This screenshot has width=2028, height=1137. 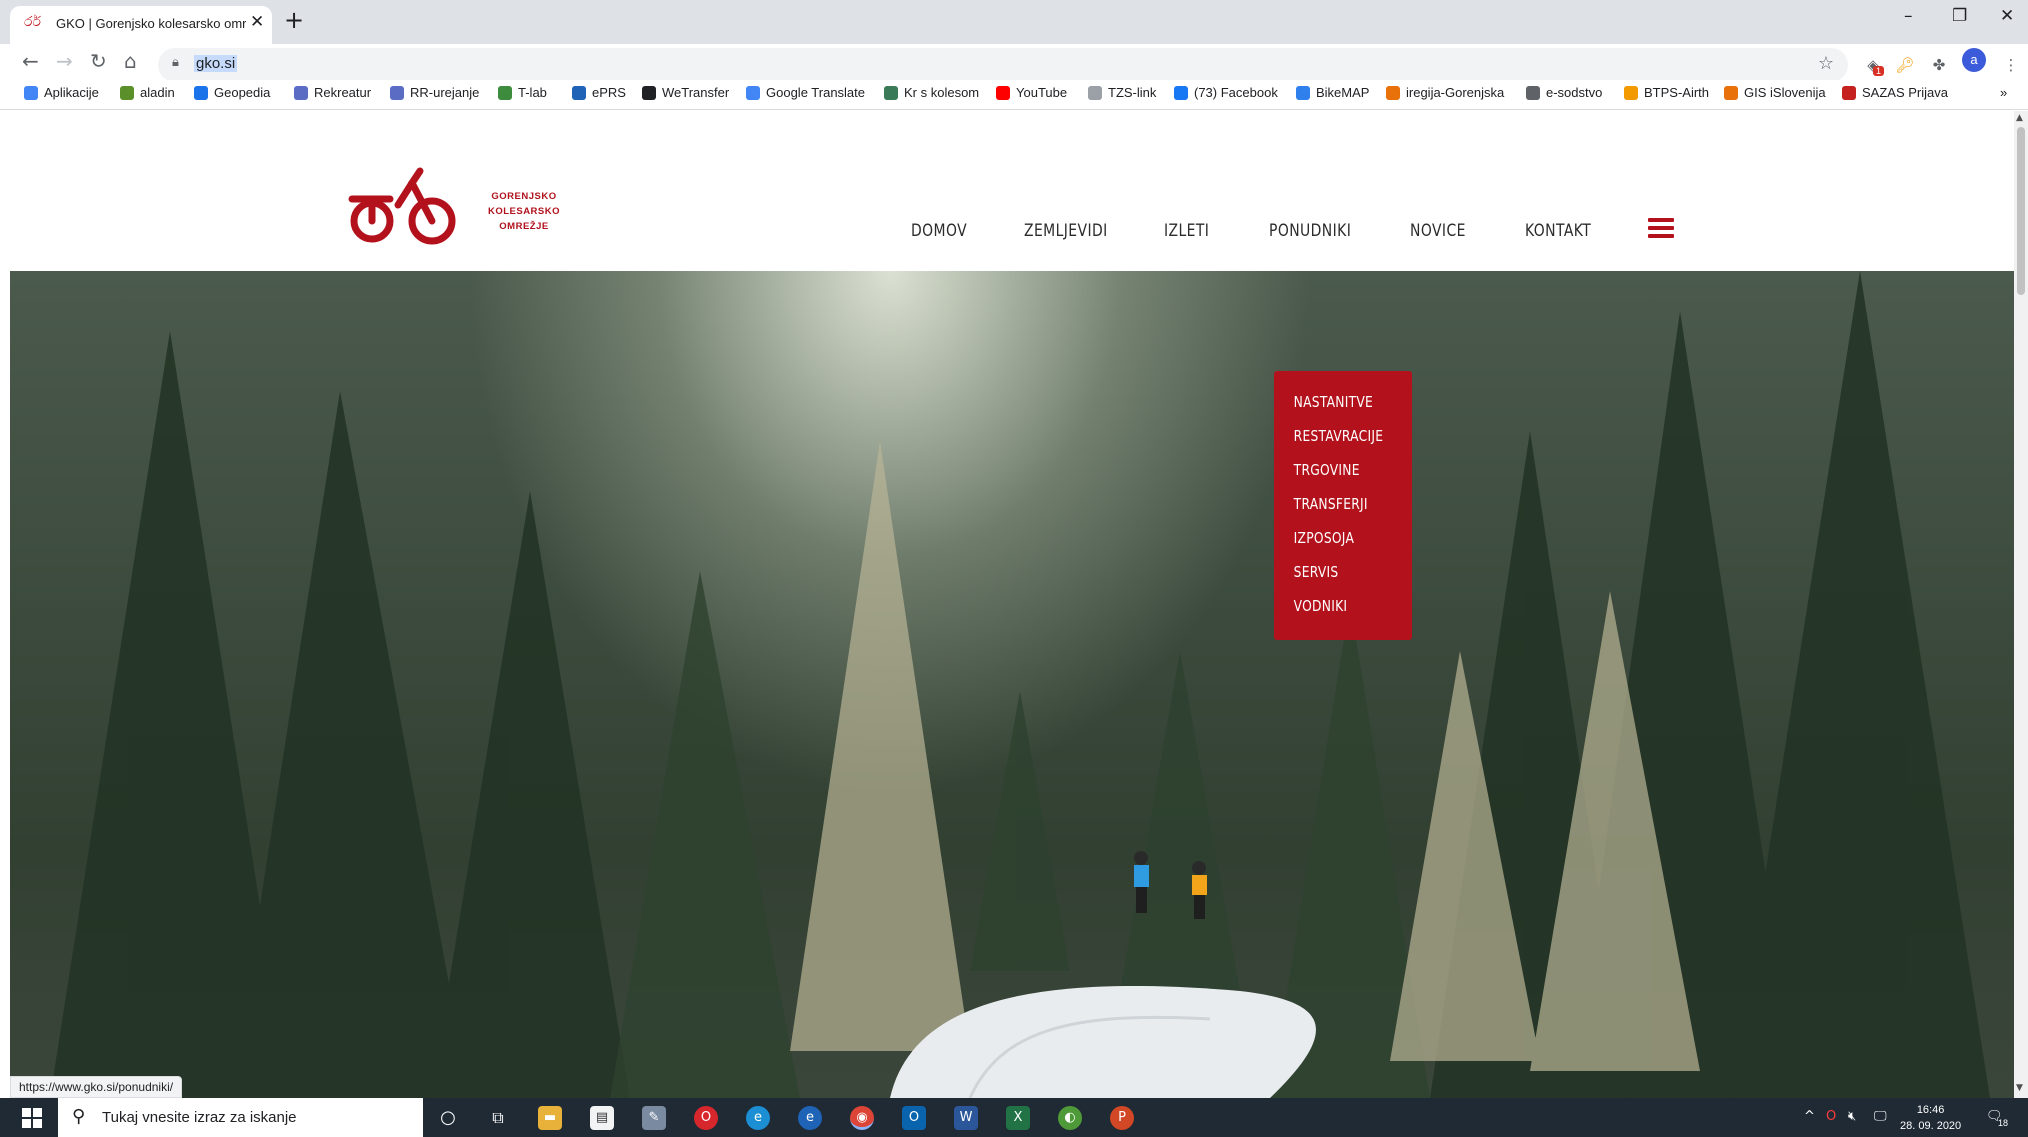 I want to click on bookmark-eprs: ePRS, so click(x=599, y=92).